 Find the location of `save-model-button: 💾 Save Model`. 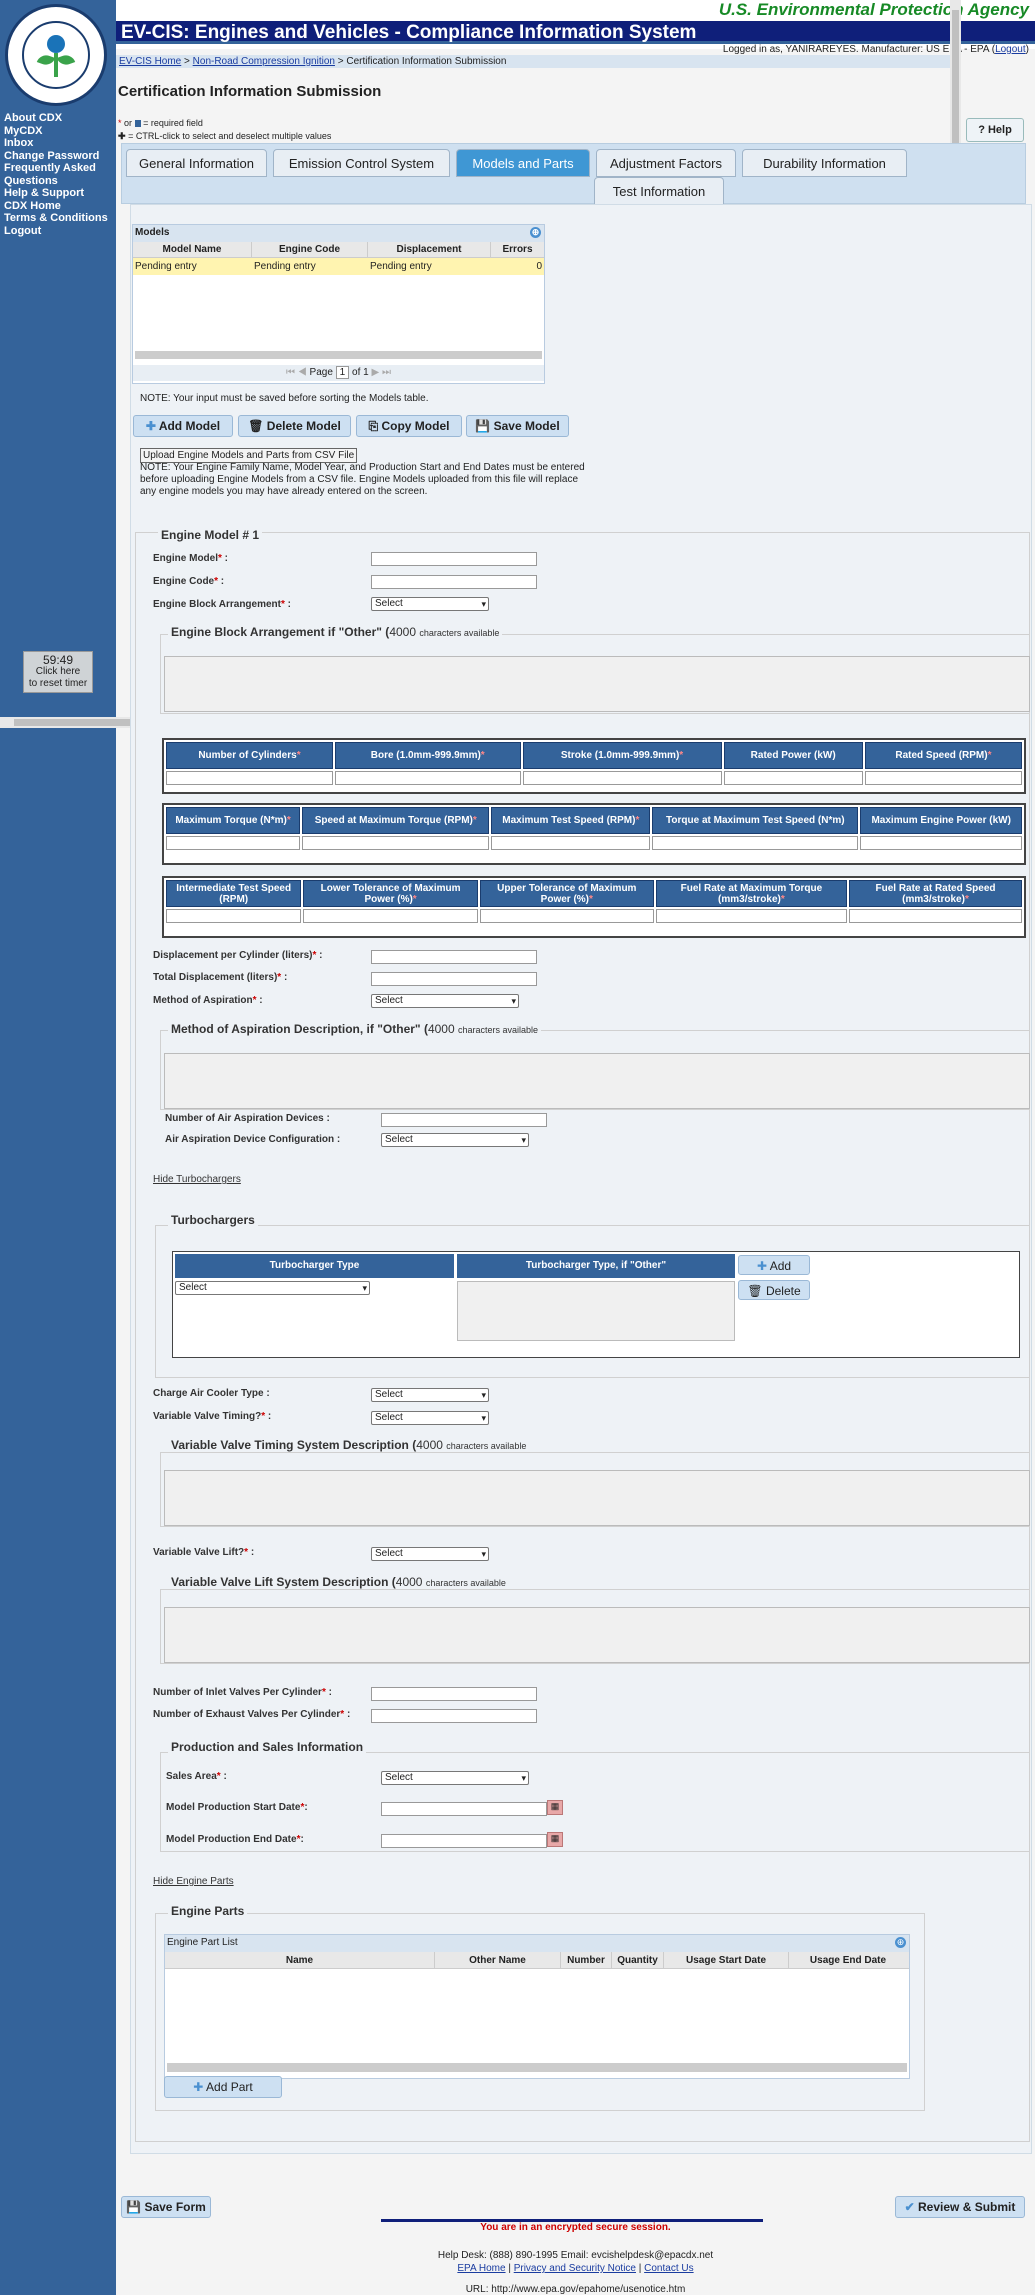

save-model-button: 💾 Save Model is located at coordinates (517, 426).